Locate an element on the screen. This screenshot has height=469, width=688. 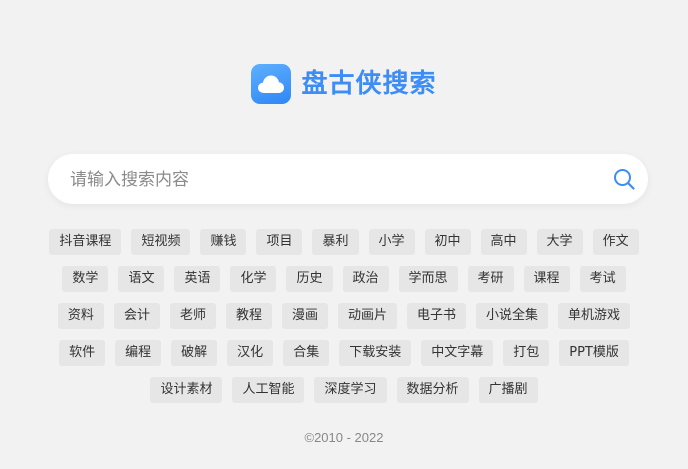
tag-row: 软件 编程 破解 汉化 合集 下载安装 中文字幕 打包 PPT模版 is located at coordinates (344, 353).